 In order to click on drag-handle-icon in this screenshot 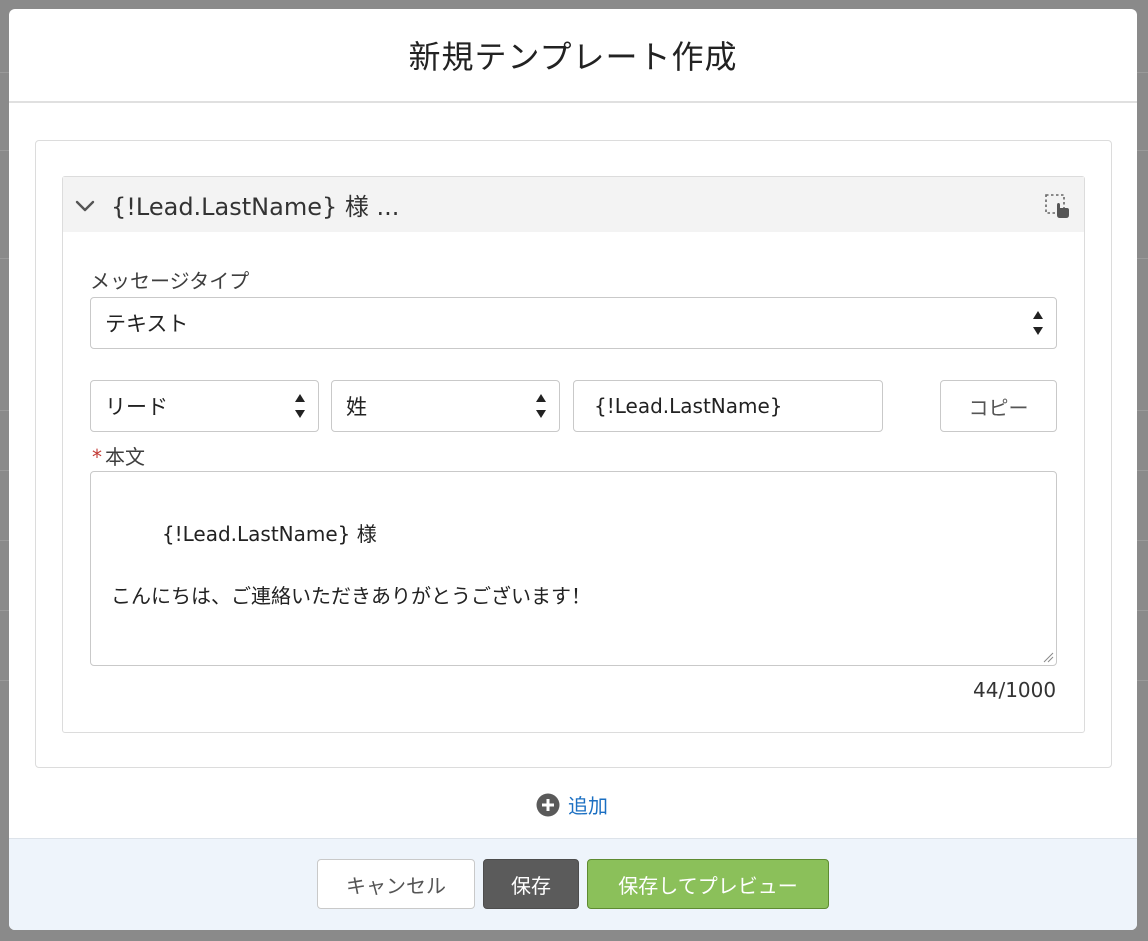, I will do `click(1057, 206)`.